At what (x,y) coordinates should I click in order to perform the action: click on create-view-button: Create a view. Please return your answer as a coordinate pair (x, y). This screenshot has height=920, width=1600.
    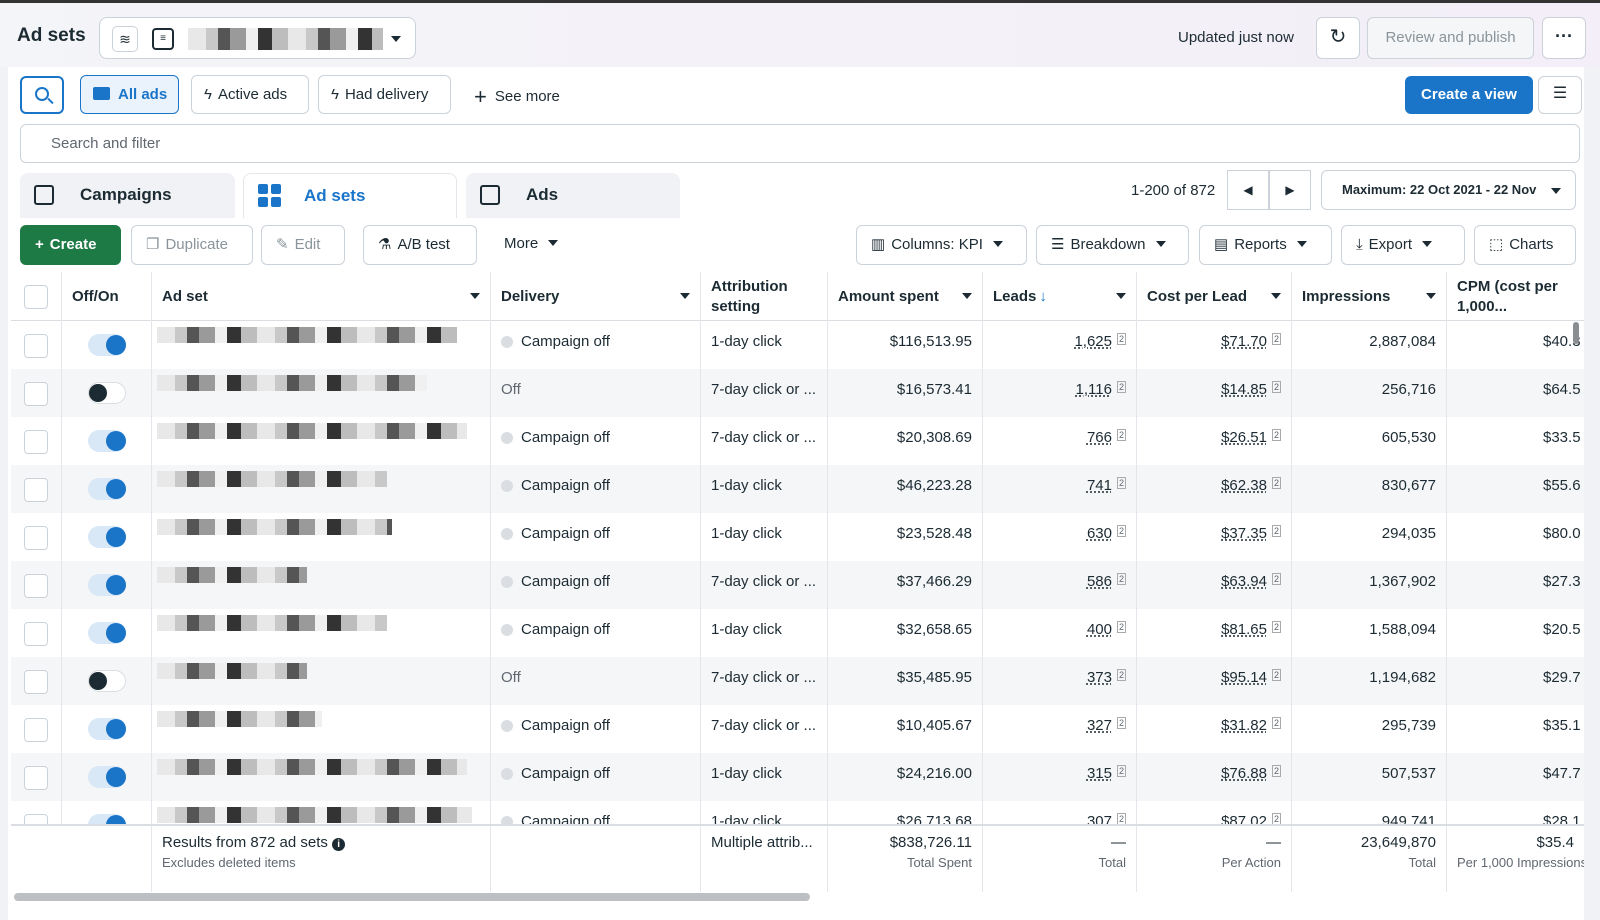
    Looking at the image, I should click on (1469, 95).